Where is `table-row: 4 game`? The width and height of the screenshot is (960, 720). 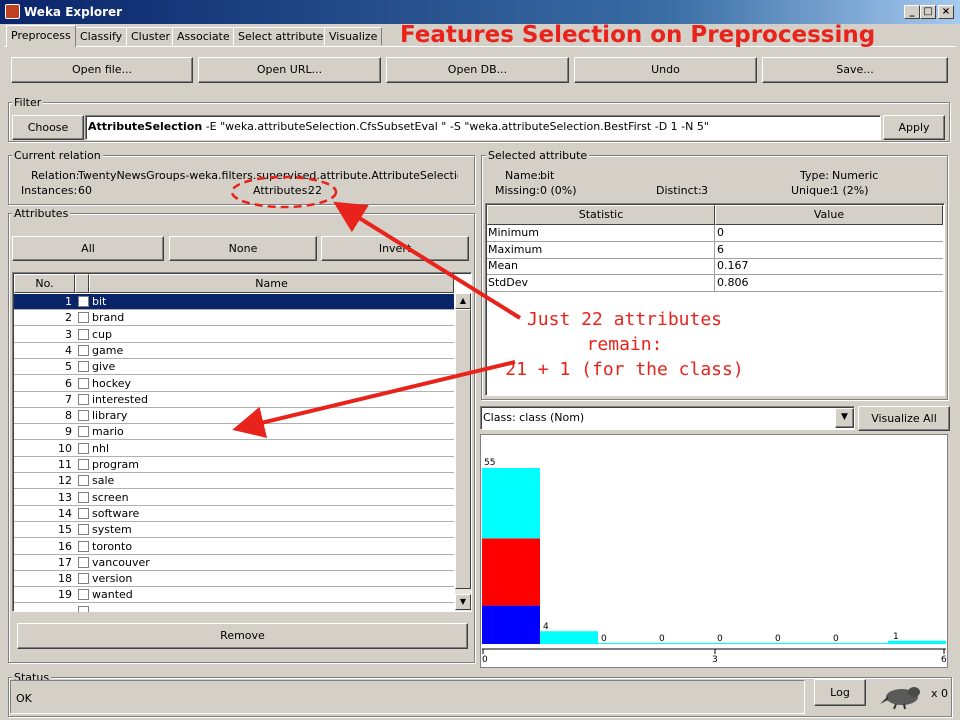
table-row: 4 game is located at coordinates (234, 351).